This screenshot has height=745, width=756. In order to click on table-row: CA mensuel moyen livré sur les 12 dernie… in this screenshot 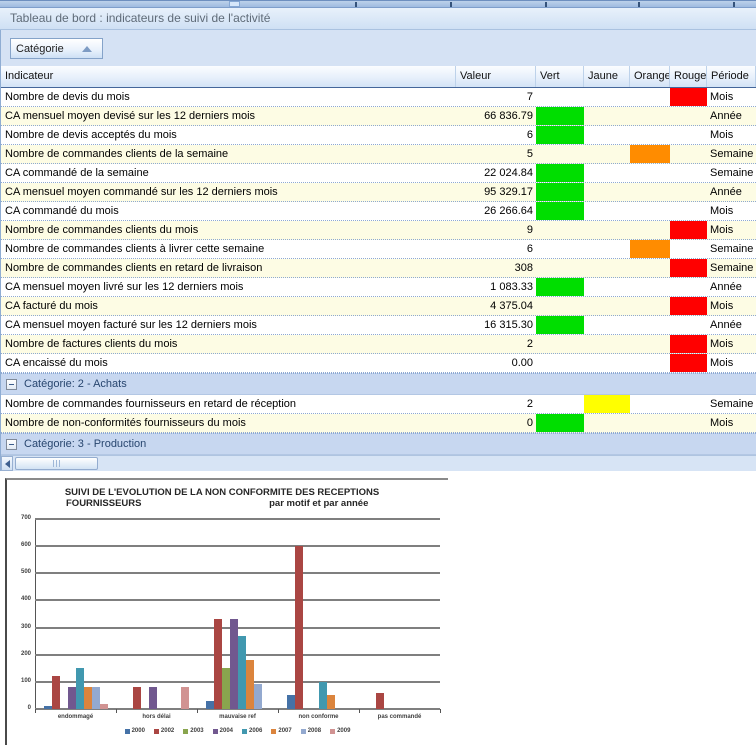, I will do `click(378, 287)`.